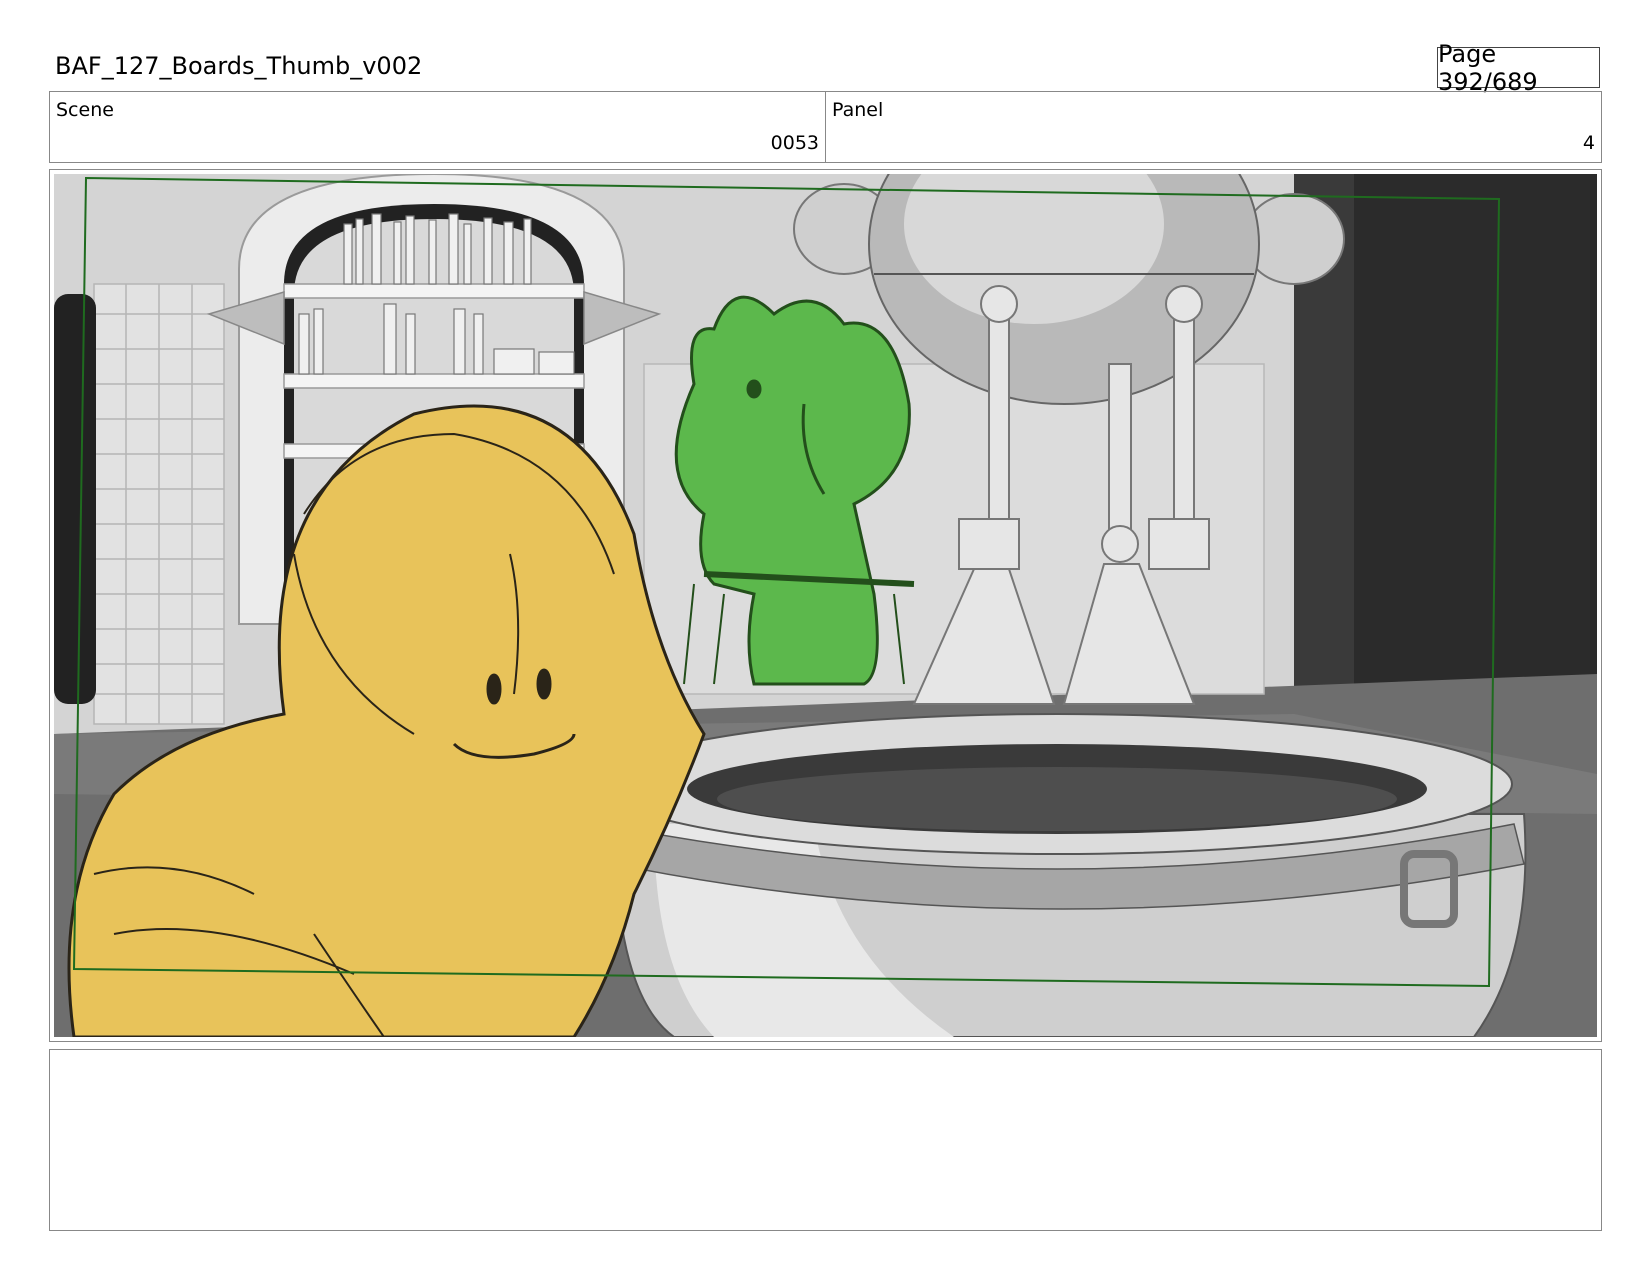 This screenshot has height=1275, width=1650. What do you see at coordinates (85, 110) in the screenshot?
I see `scene-label: Scene` at bounding box center [85, 110].